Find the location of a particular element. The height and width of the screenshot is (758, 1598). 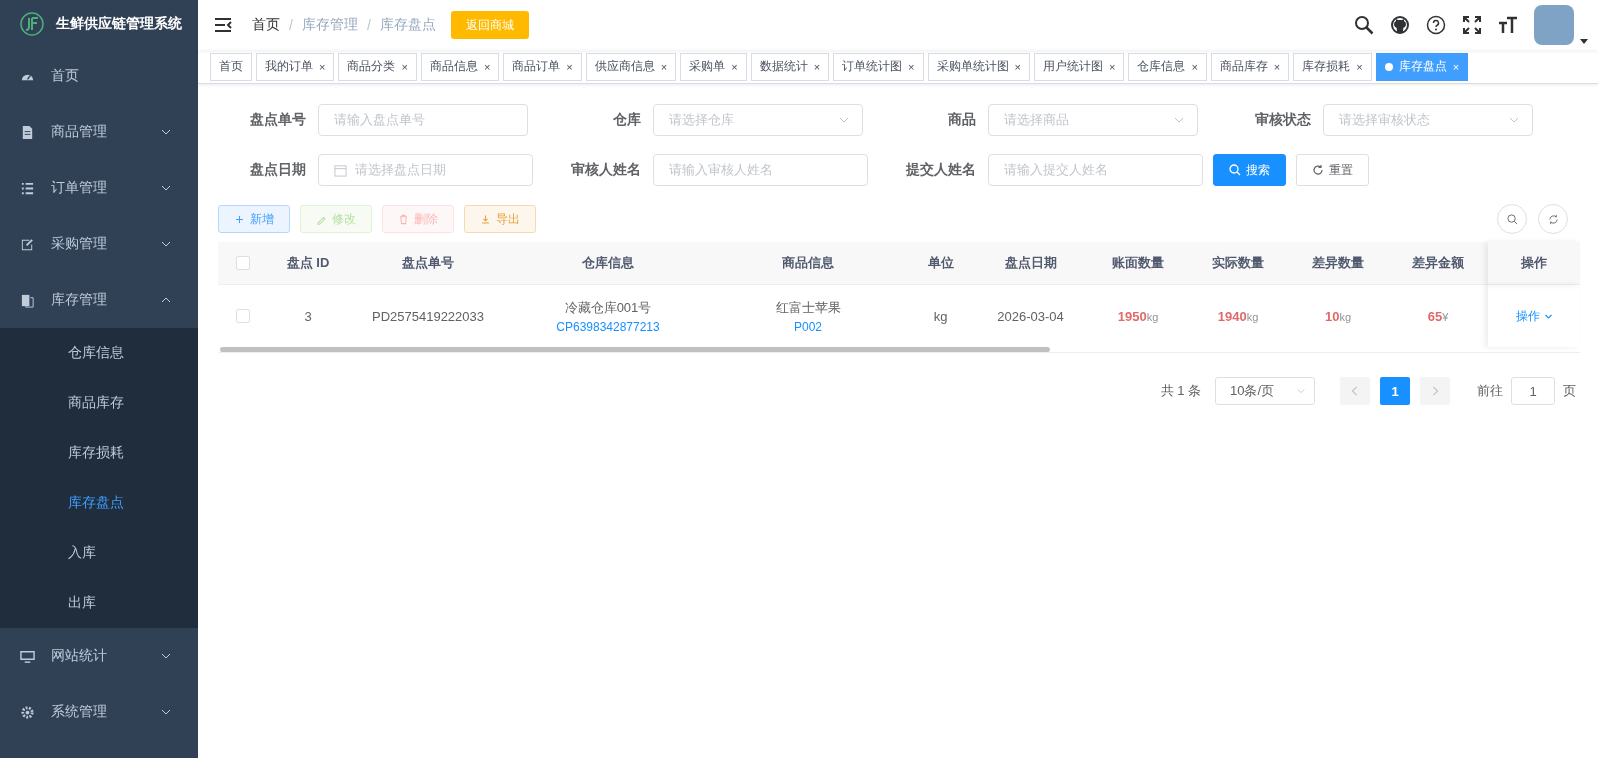

submenu-item: 出库 is located at coordinates (99, 603).